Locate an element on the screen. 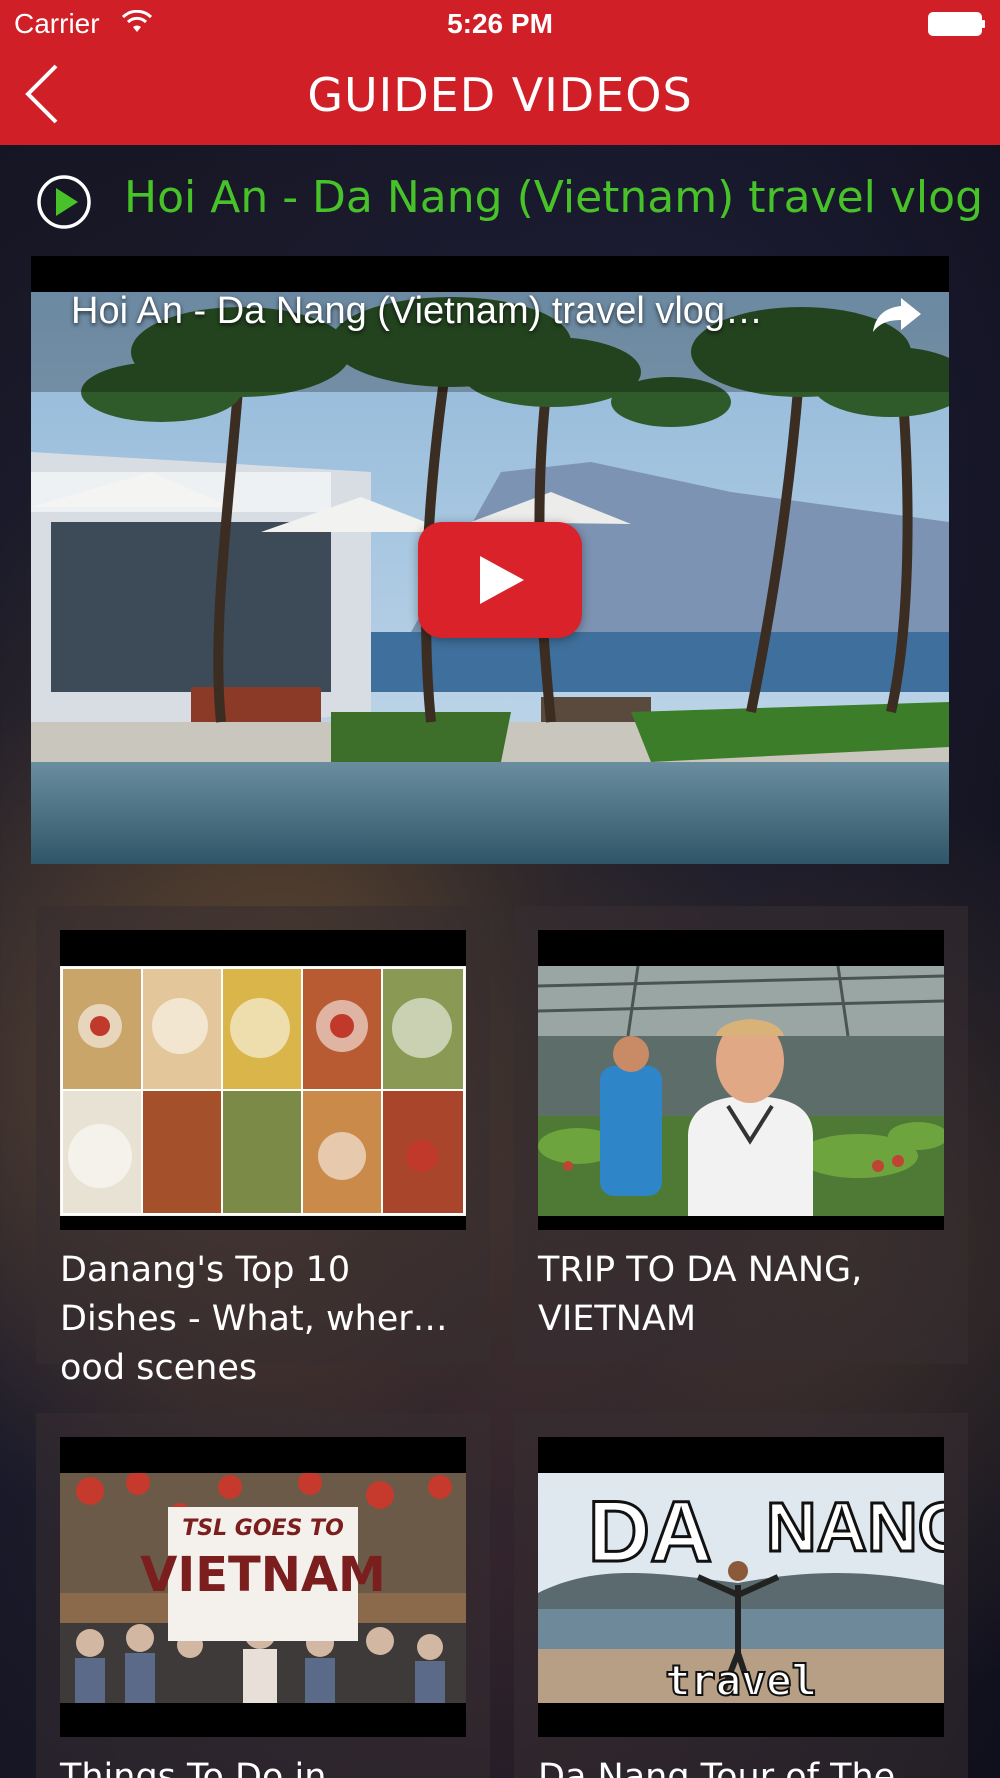 The height and width of the screenshot is (1778, 1000). street-crowd-image: TSL GOES TO VIETNAM is located at coordinates (263, 1588).